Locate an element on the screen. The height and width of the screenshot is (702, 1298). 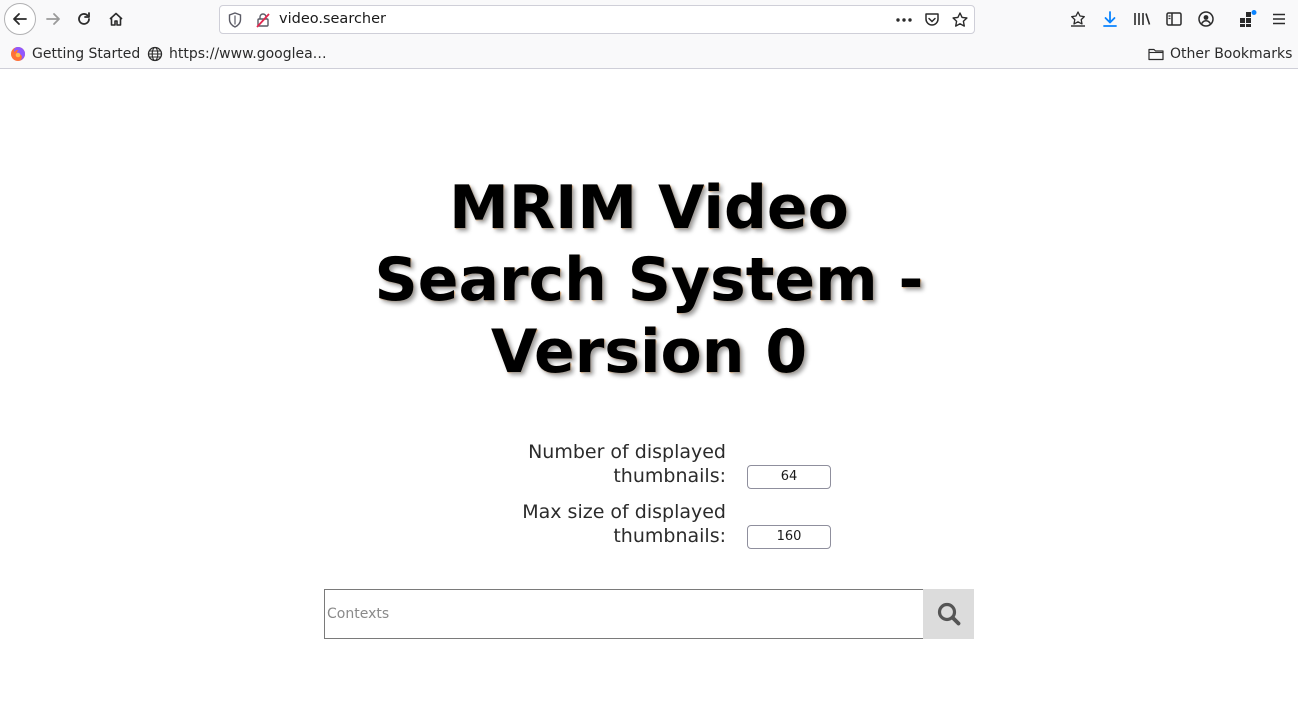
label-line: Number of displayed is located at coordinates (627, 452).